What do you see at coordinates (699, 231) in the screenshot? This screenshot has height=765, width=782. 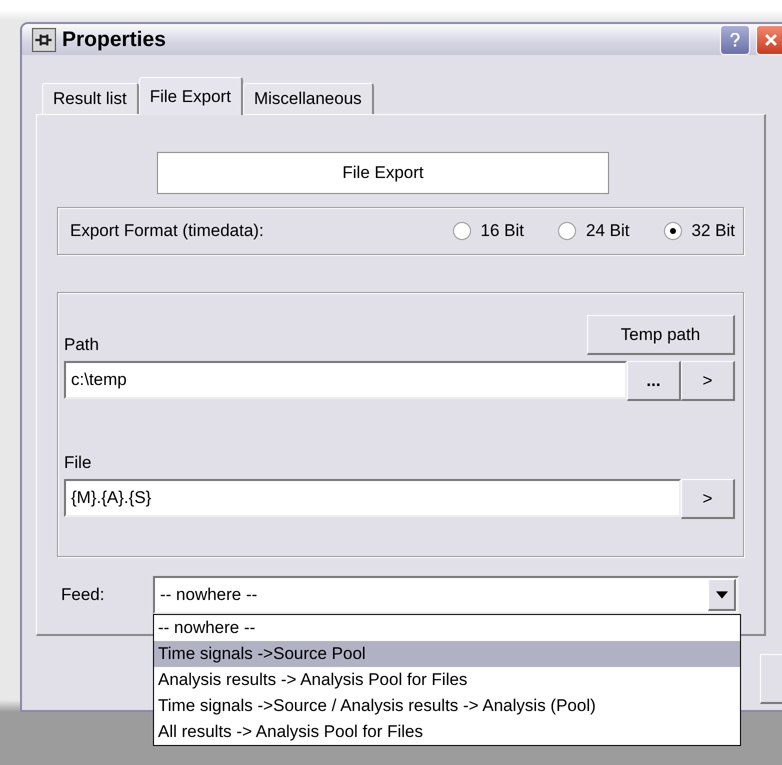 I see `radio-button: 32 Bit` at bounding box center [699, 231].